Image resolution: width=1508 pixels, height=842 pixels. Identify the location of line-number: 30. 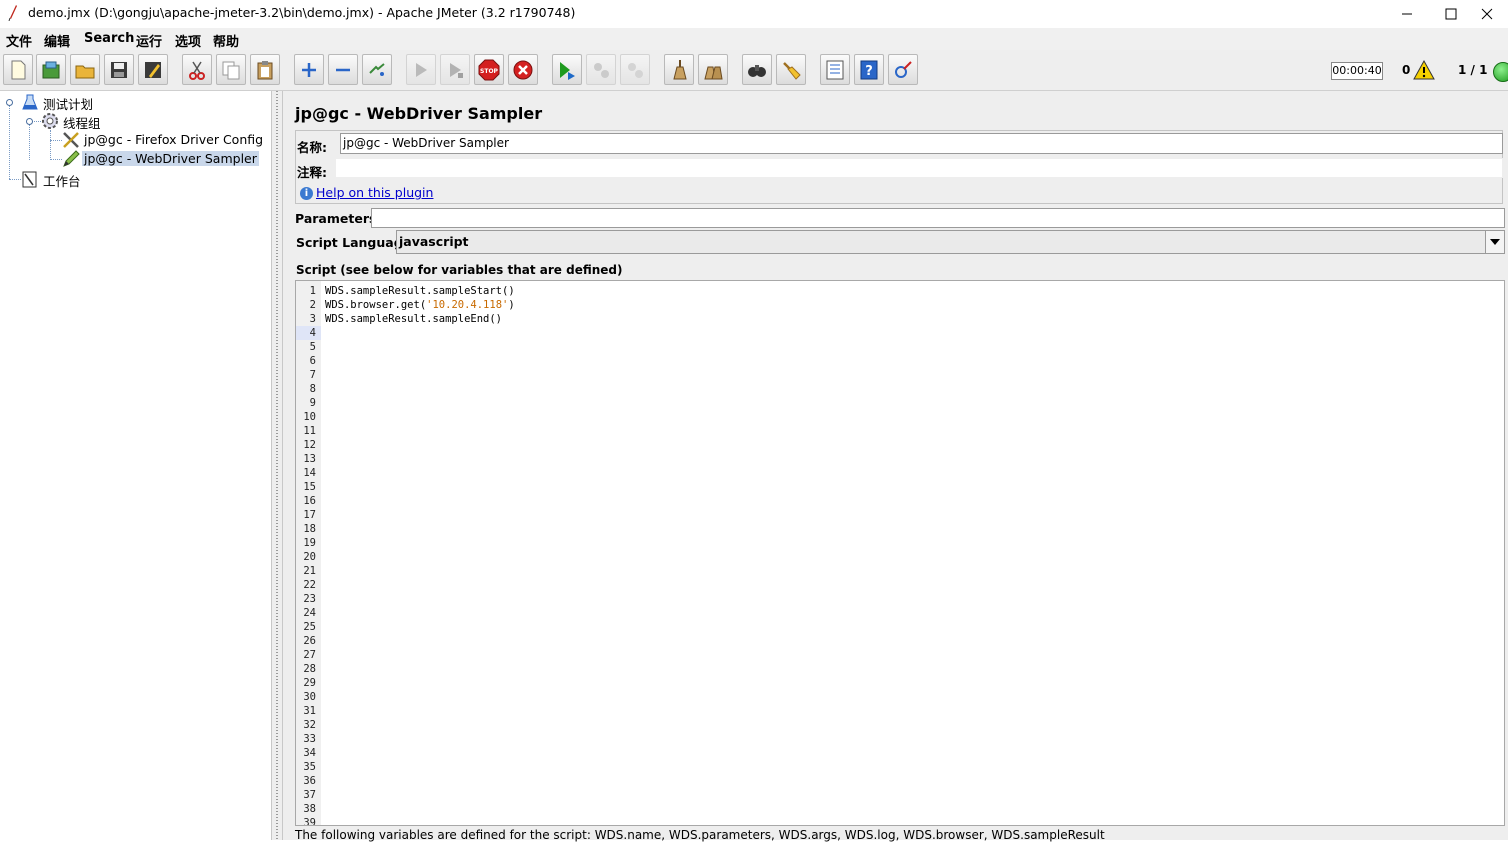
(309, 697).